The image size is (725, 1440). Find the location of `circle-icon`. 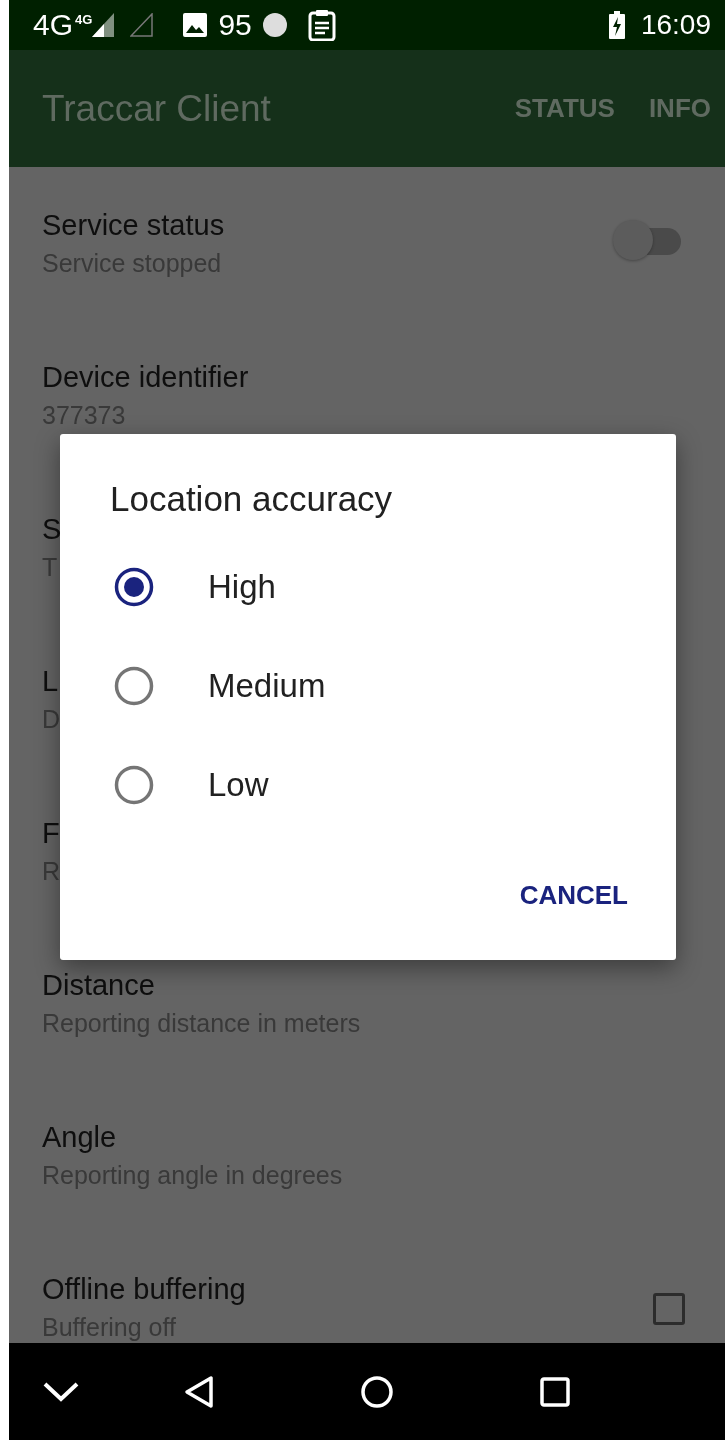

circle-icon is located at coordinates (274, 25).